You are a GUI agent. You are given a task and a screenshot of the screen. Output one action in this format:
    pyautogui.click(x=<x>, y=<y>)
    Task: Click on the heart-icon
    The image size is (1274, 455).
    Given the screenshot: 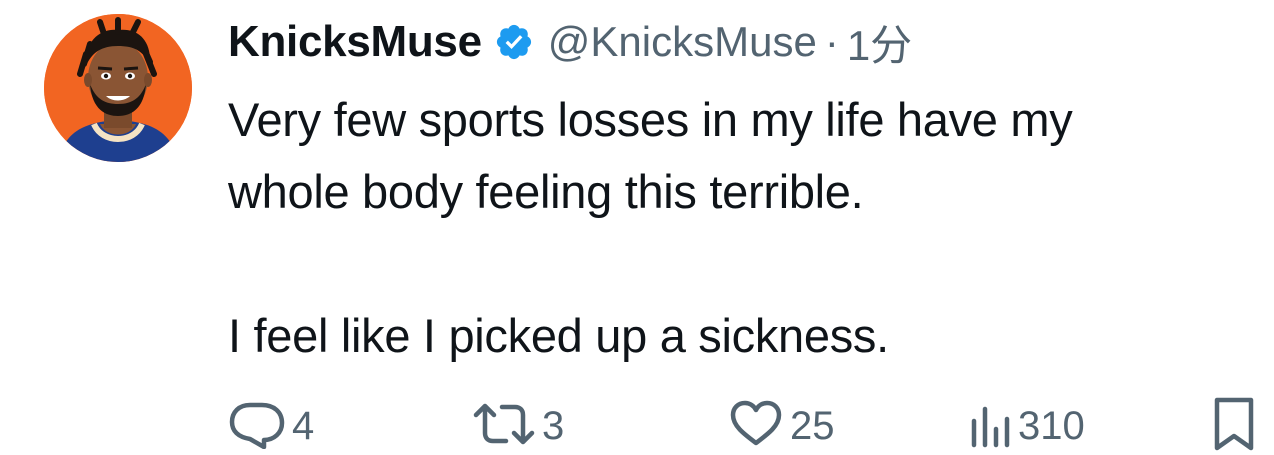 What is the action you would take?
    pyautogui.click(x=756, y=426)
    